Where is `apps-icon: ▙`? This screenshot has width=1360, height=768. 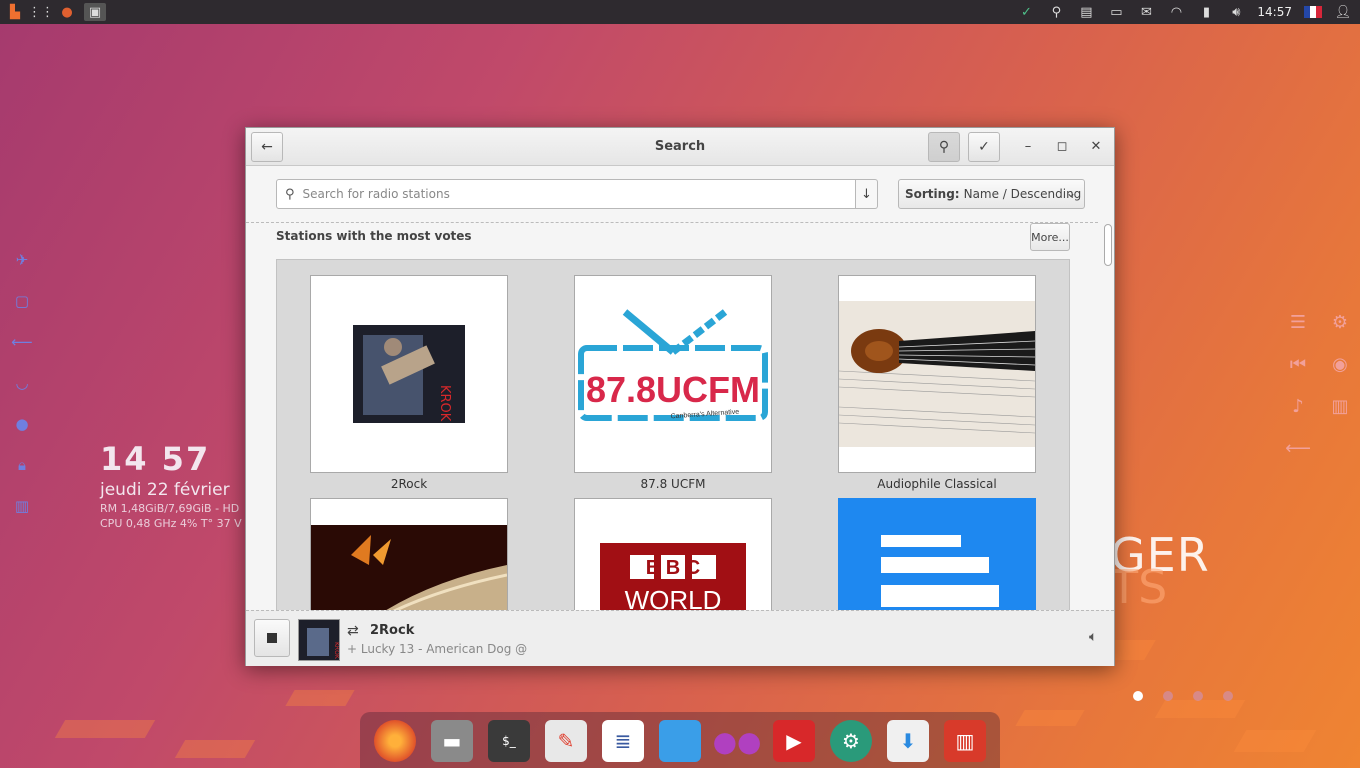 apps-icon: ▙ is located at coordinates (15, 12).